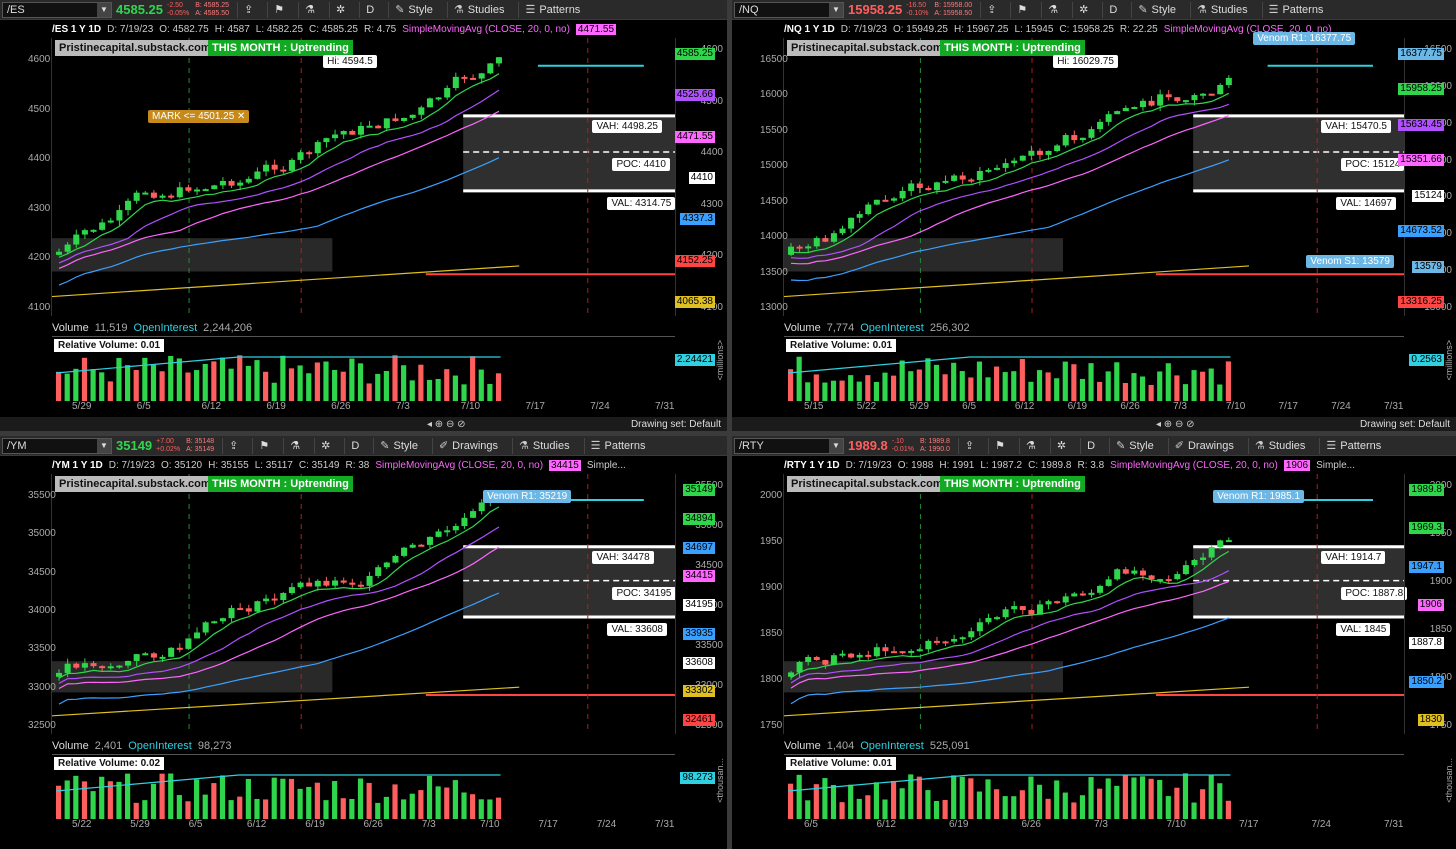  I want to click on relative-volume-badge: Relative Volume: 0.01, so click(841, 763).